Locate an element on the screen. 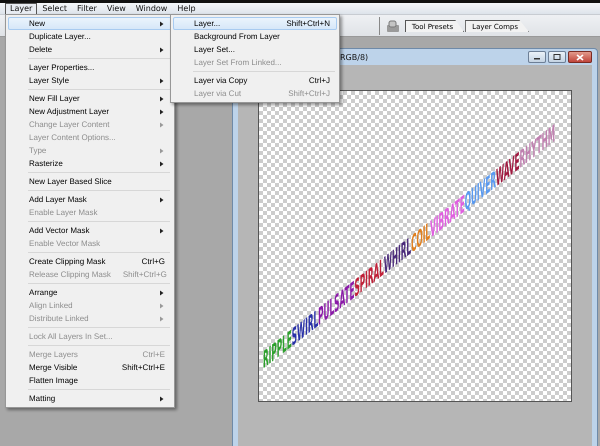 This screenshot has width=600, height=446. menu-bar-item: Filter is located at coordinates (87, 8).